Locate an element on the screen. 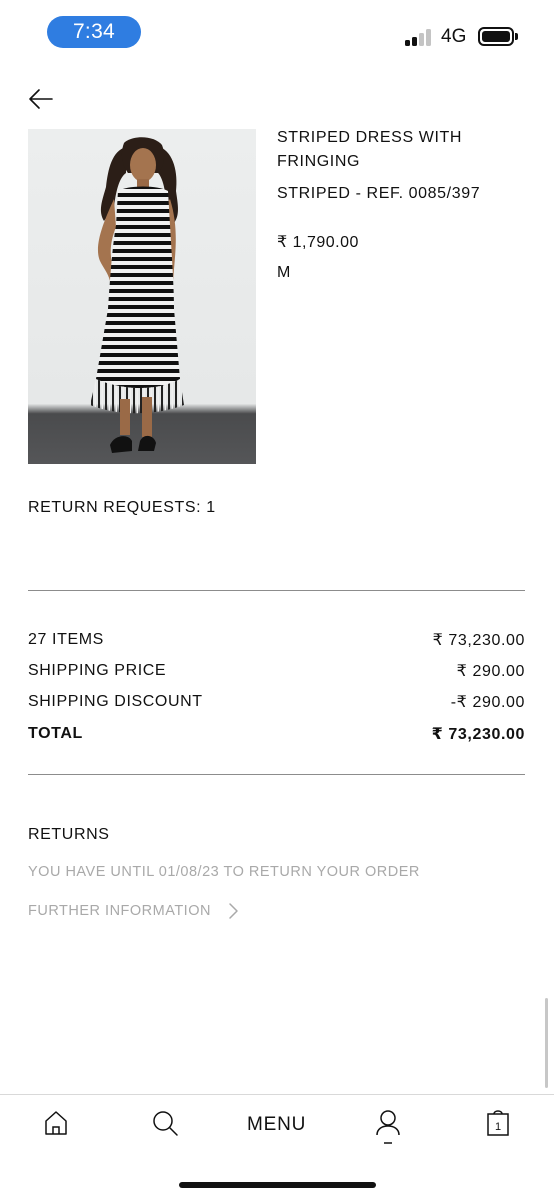 The image size is (554, 1200). shopping-bag-icon: 1 is located at coordinates (498, 1123).